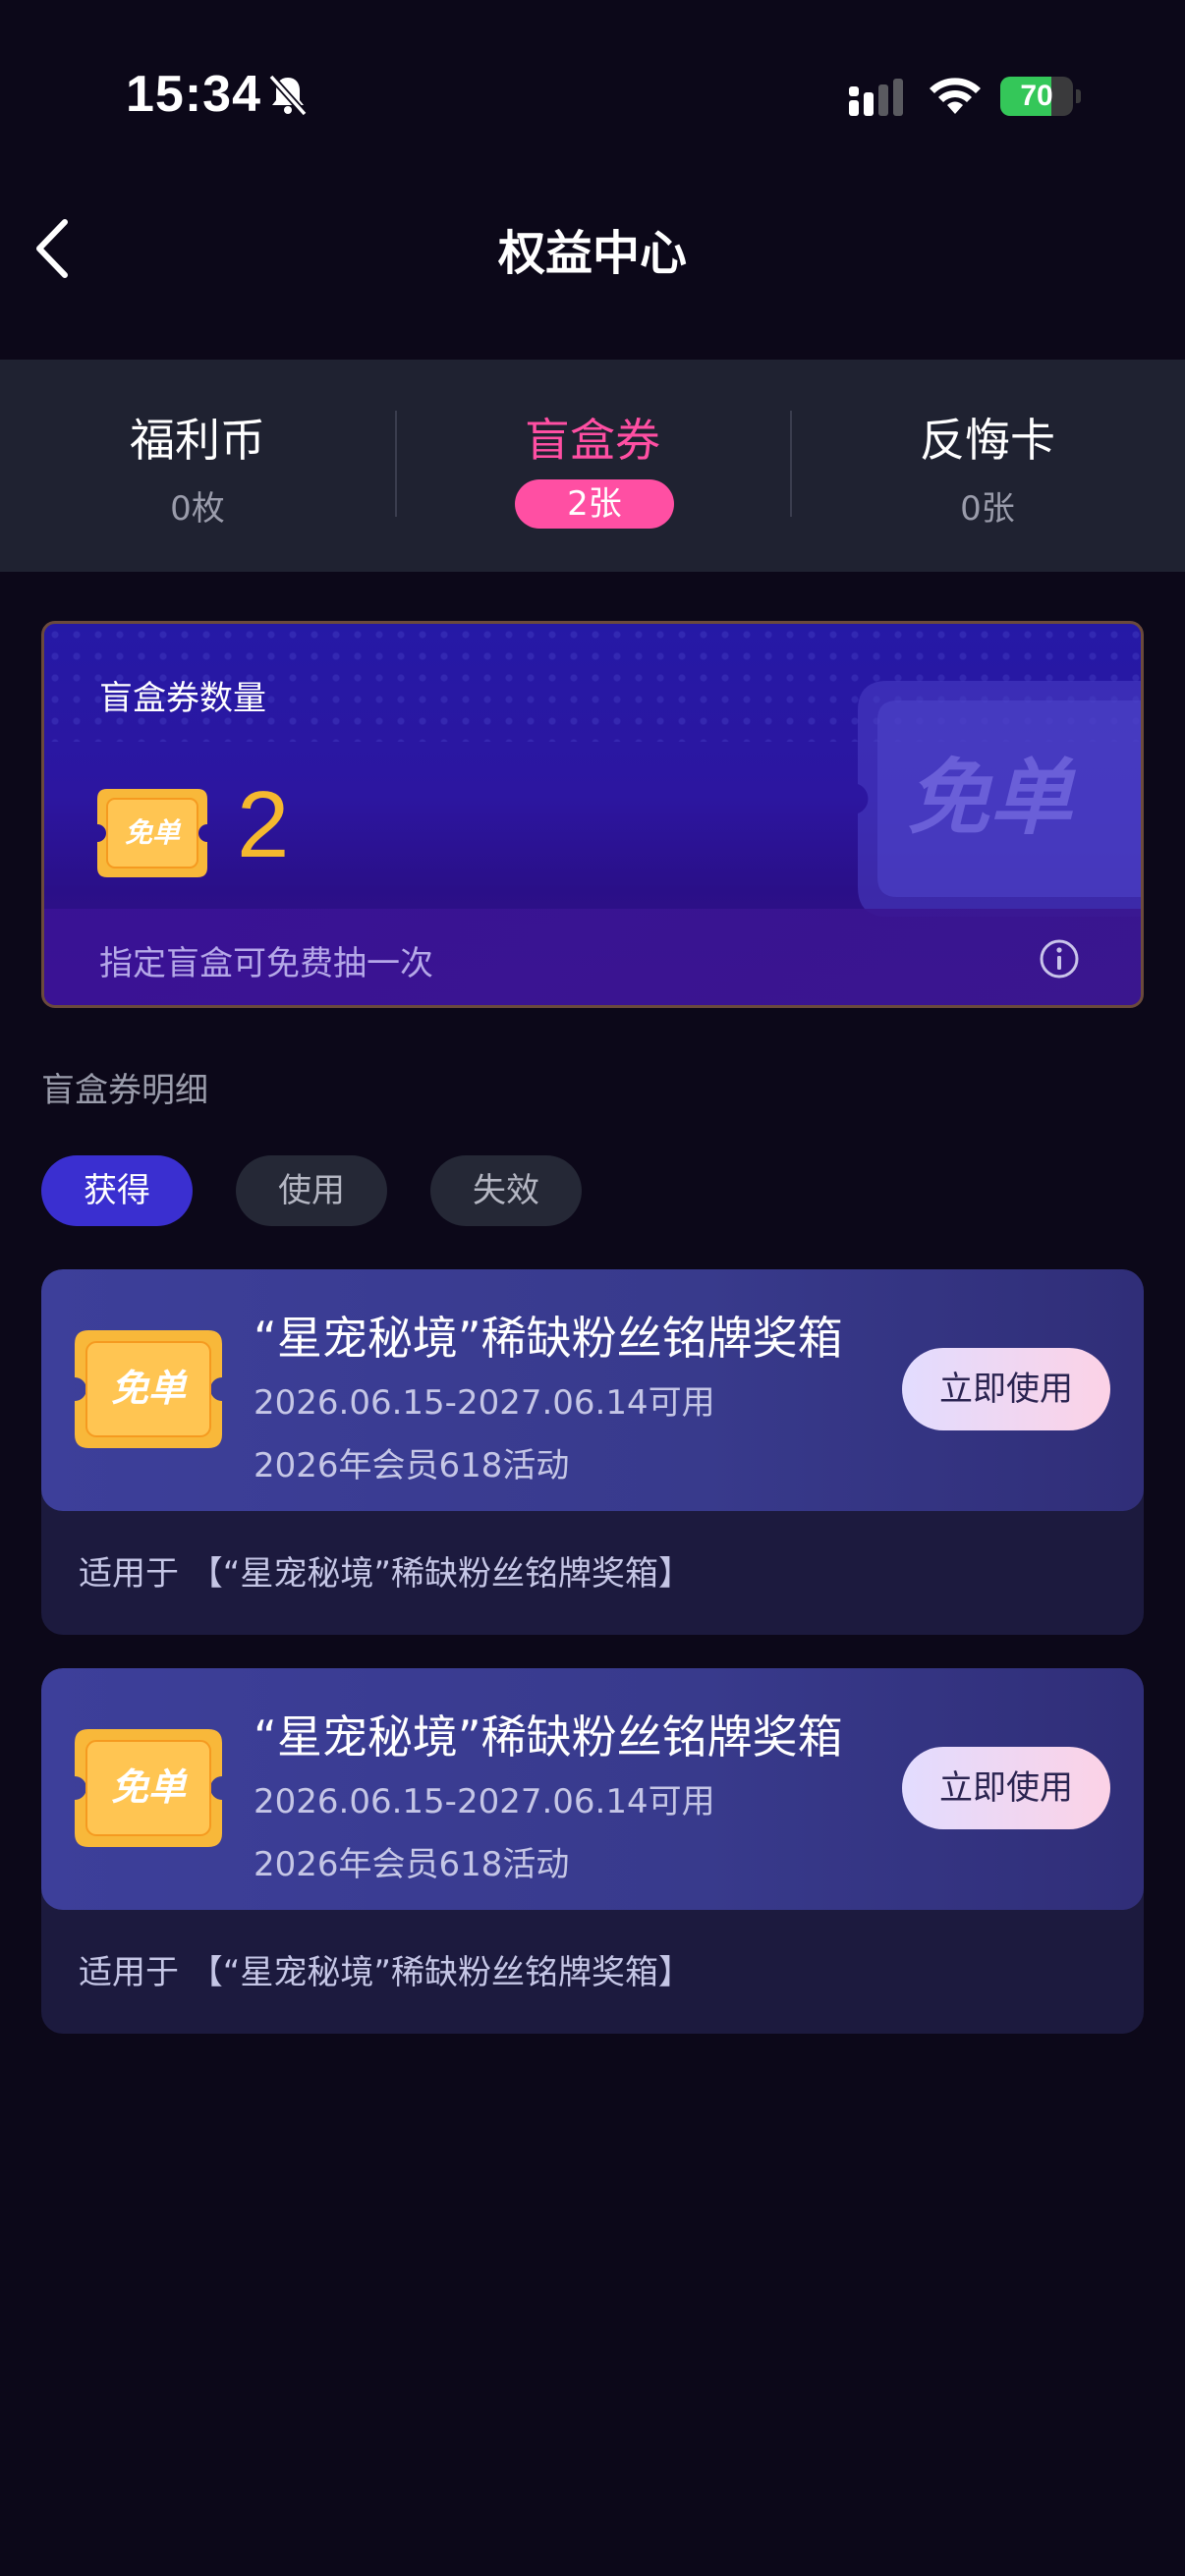  What do you see at coordinates (592, 93) in the screenshot?
I see `status-bar: 15:34 70` at bounding box center [592, 93].